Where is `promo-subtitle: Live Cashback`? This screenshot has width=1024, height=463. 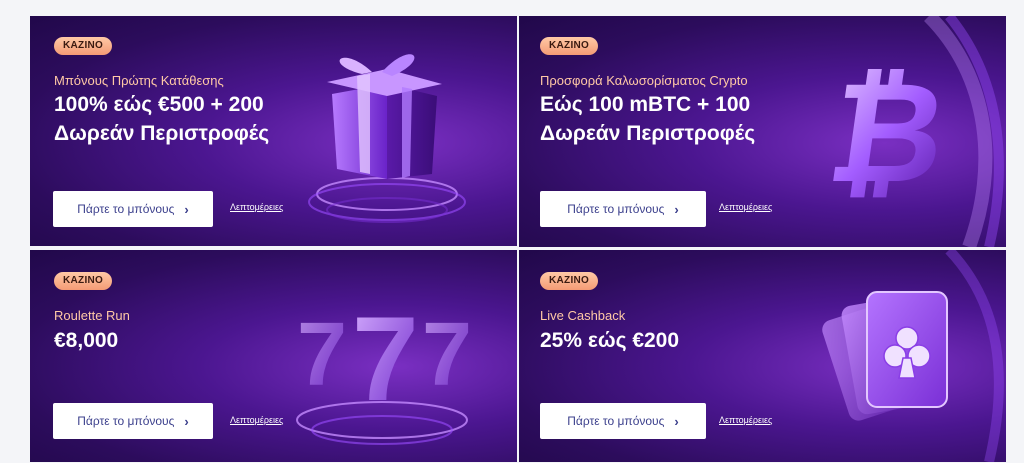
promo-subtitle: Live Cashback is located at coordinates (583, 315).